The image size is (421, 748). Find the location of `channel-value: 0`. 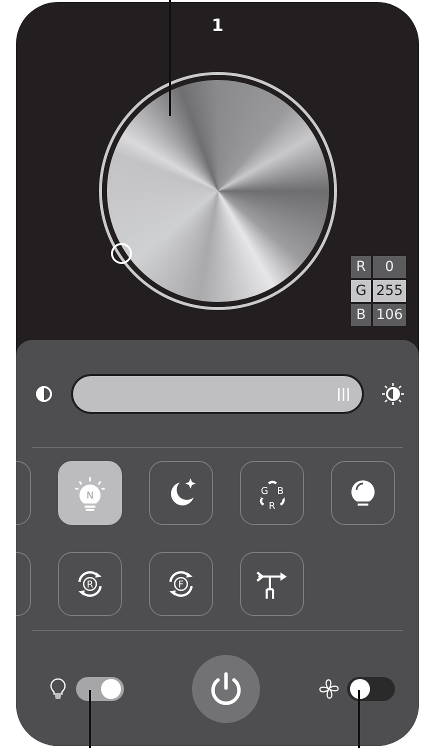

channel-value: 0 is located at coordinates (389, 267).